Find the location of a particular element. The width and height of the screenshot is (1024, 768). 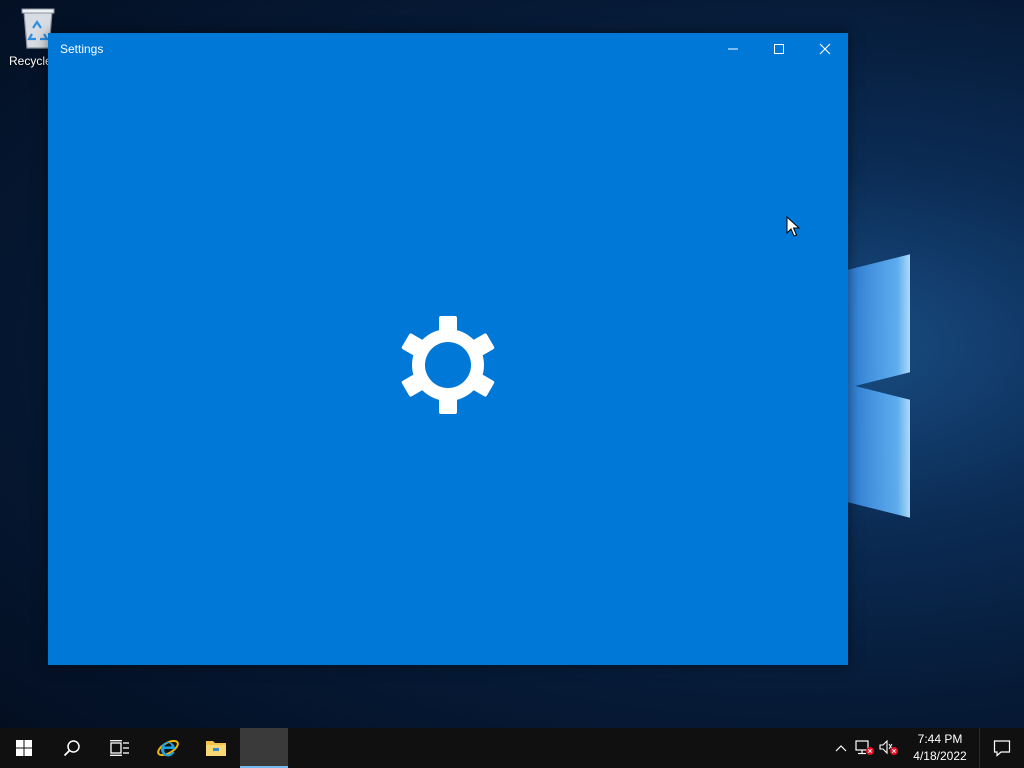

maximize-button is located at coordinates (779, 49).